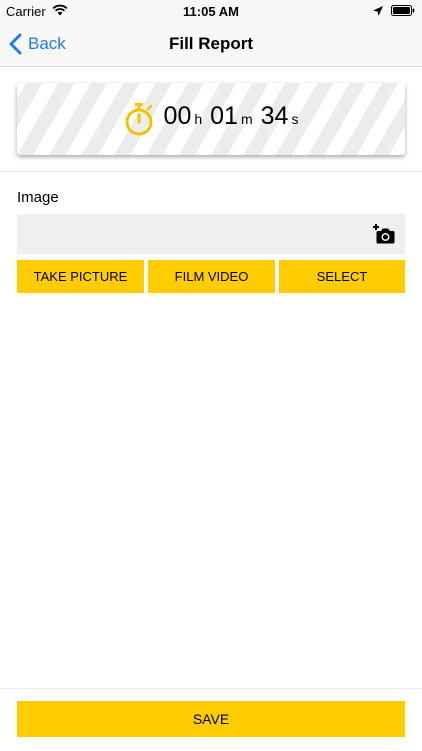 The image size is (422, 751). What do you see at coordinates (211, 276) in the screenshot?
I see `film-video-button: FILM VIDEO` at bounding box center [211, 276].